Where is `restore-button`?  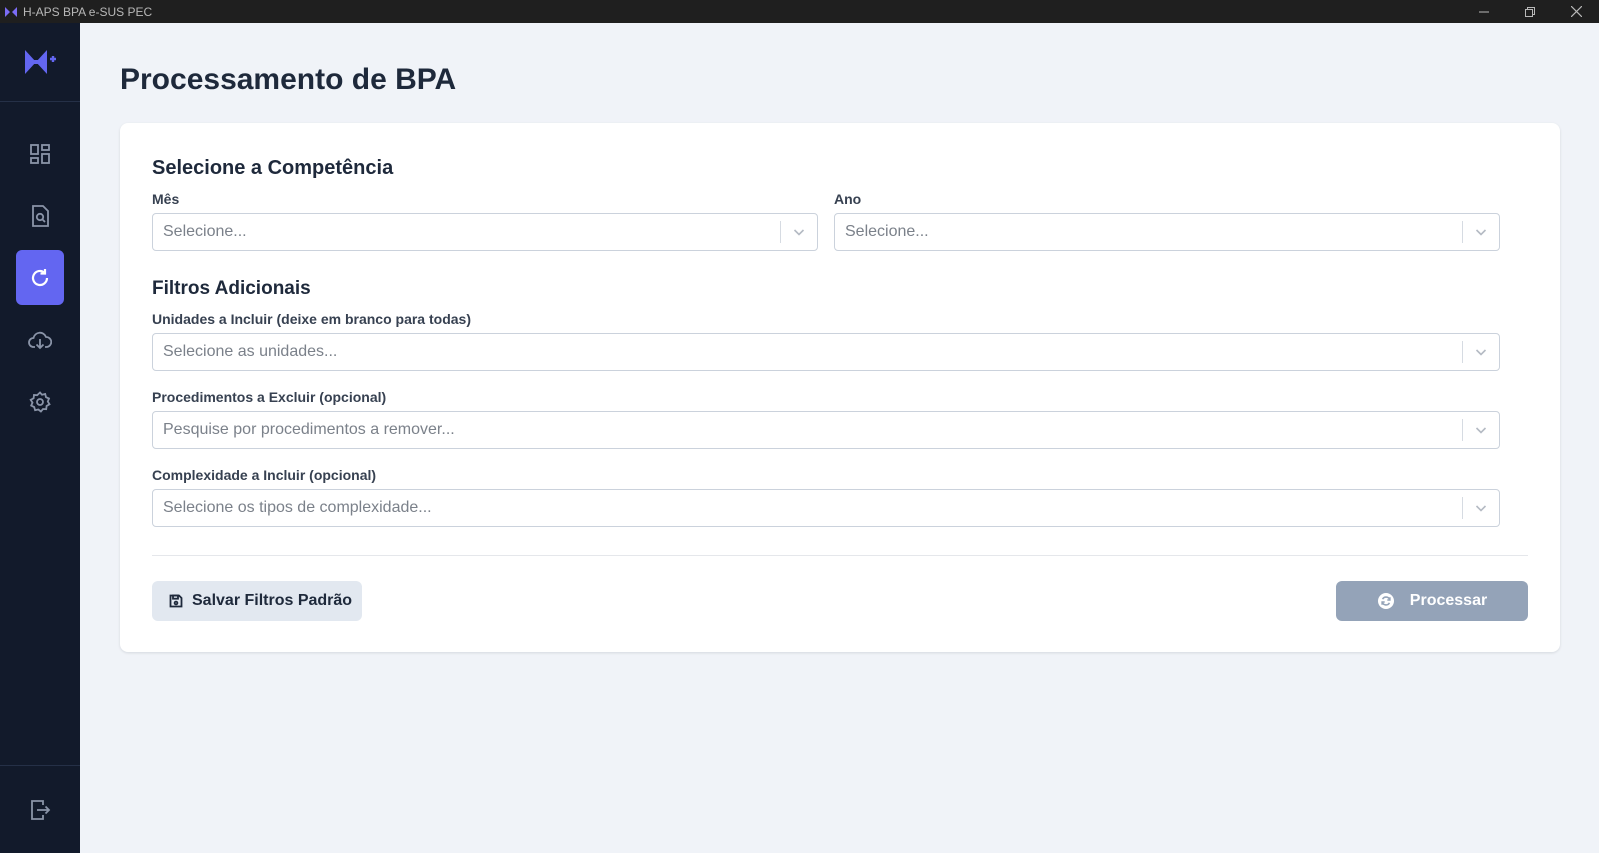 restore-button is located at coordinates (1530, 11).